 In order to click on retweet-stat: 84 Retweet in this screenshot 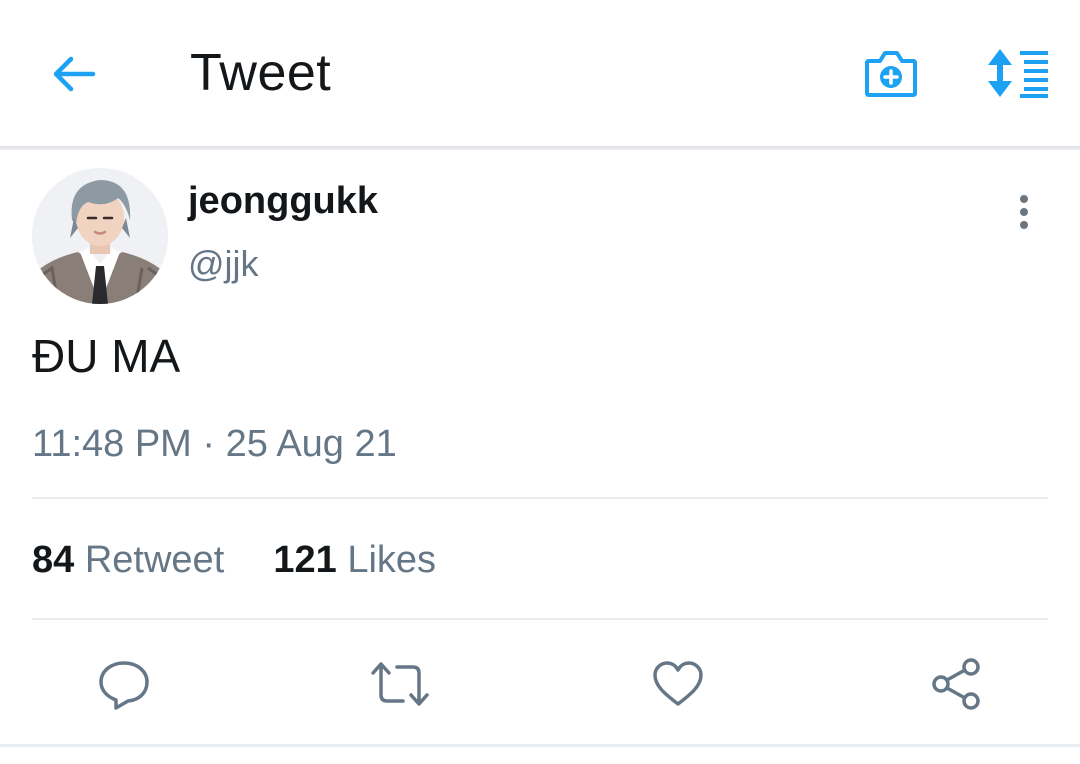, I will do `click(133, 560)`.